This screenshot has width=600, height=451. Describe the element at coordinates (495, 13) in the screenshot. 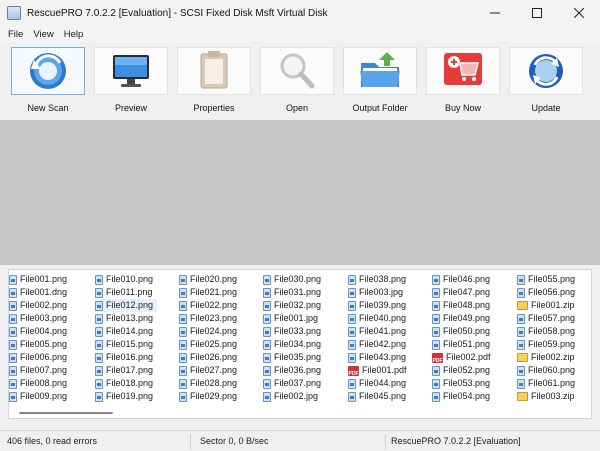

I see `minimize-button` at that location.